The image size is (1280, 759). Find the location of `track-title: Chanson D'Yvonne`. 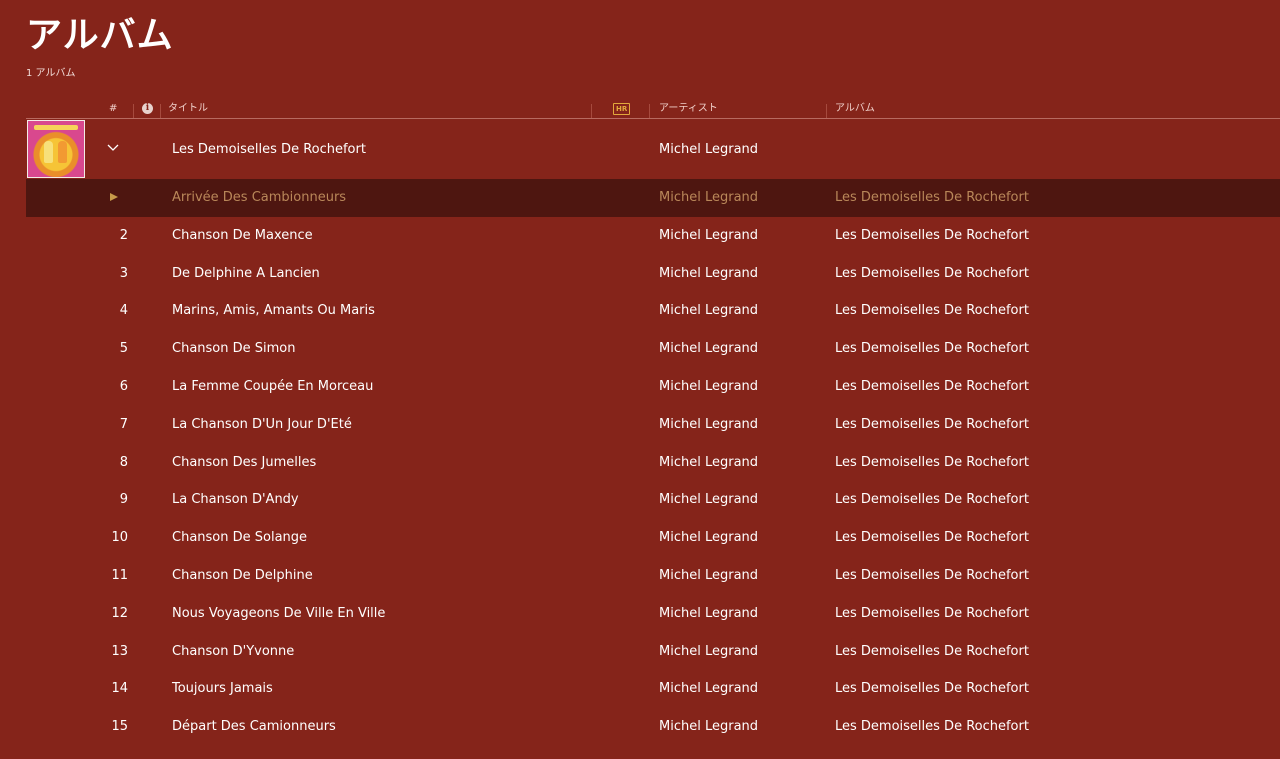

track-title: Chanson D'Yvonne is located at coordinates (233, 651).